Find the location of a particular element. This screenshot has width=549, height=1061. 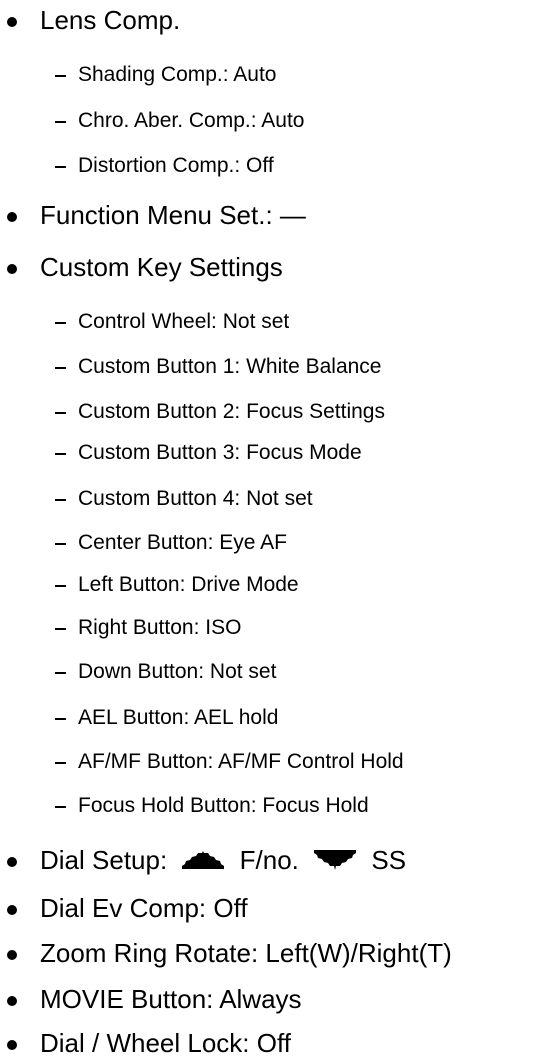

list-item-dial-ev-comp: Dial Ev Comp: Off is located at coordinates (124, 908).